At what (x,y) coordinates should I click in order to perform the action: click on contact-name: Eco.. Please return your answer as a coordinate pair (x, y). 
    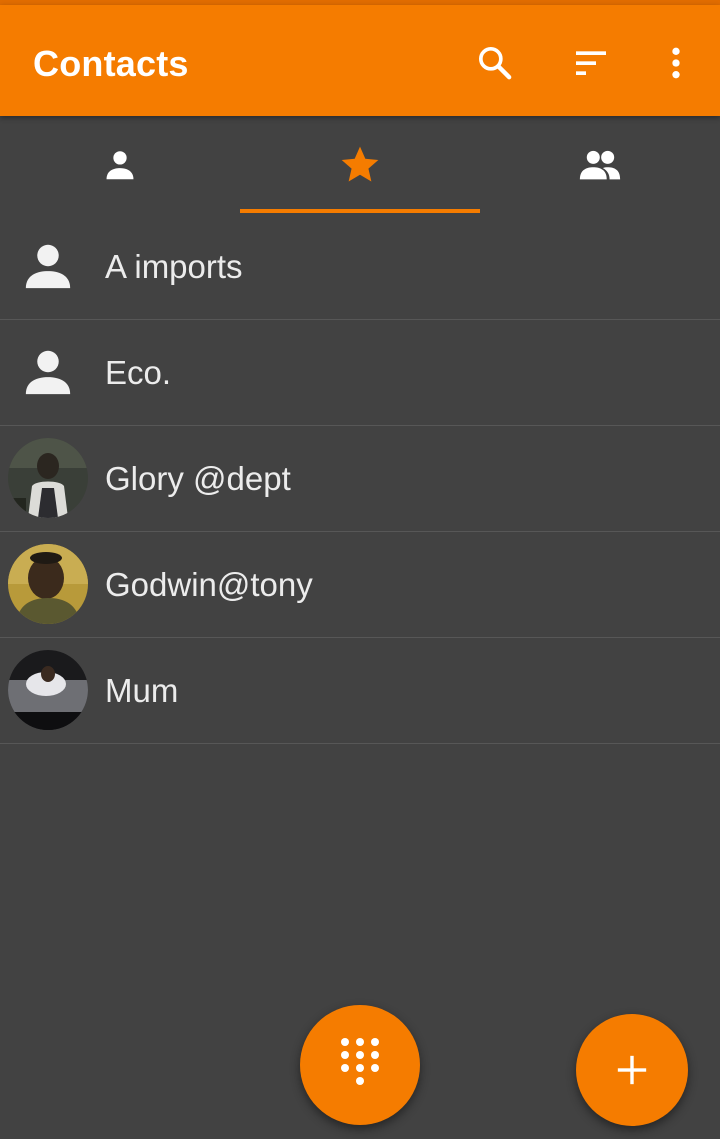
    Looking at the image, I should click on (138, 372).